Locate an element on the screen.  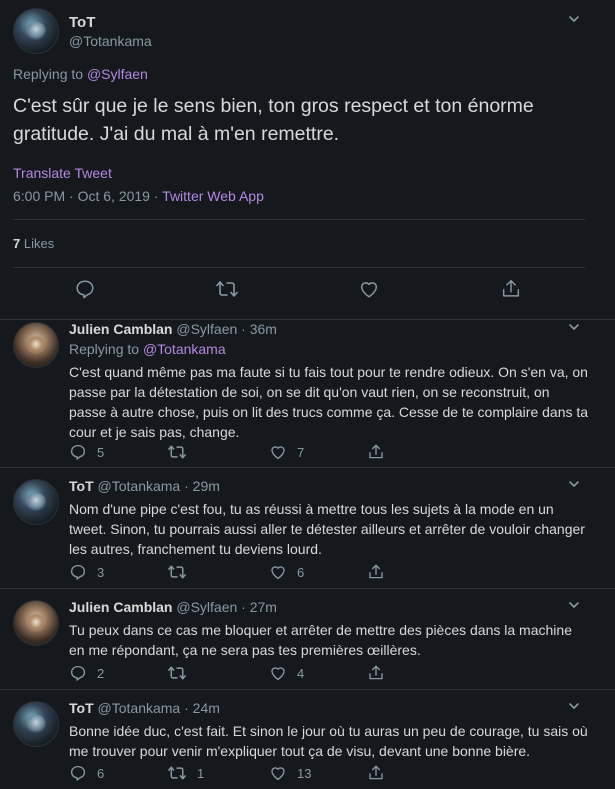
reply-count: 5 is located at coordinates (101, 452).